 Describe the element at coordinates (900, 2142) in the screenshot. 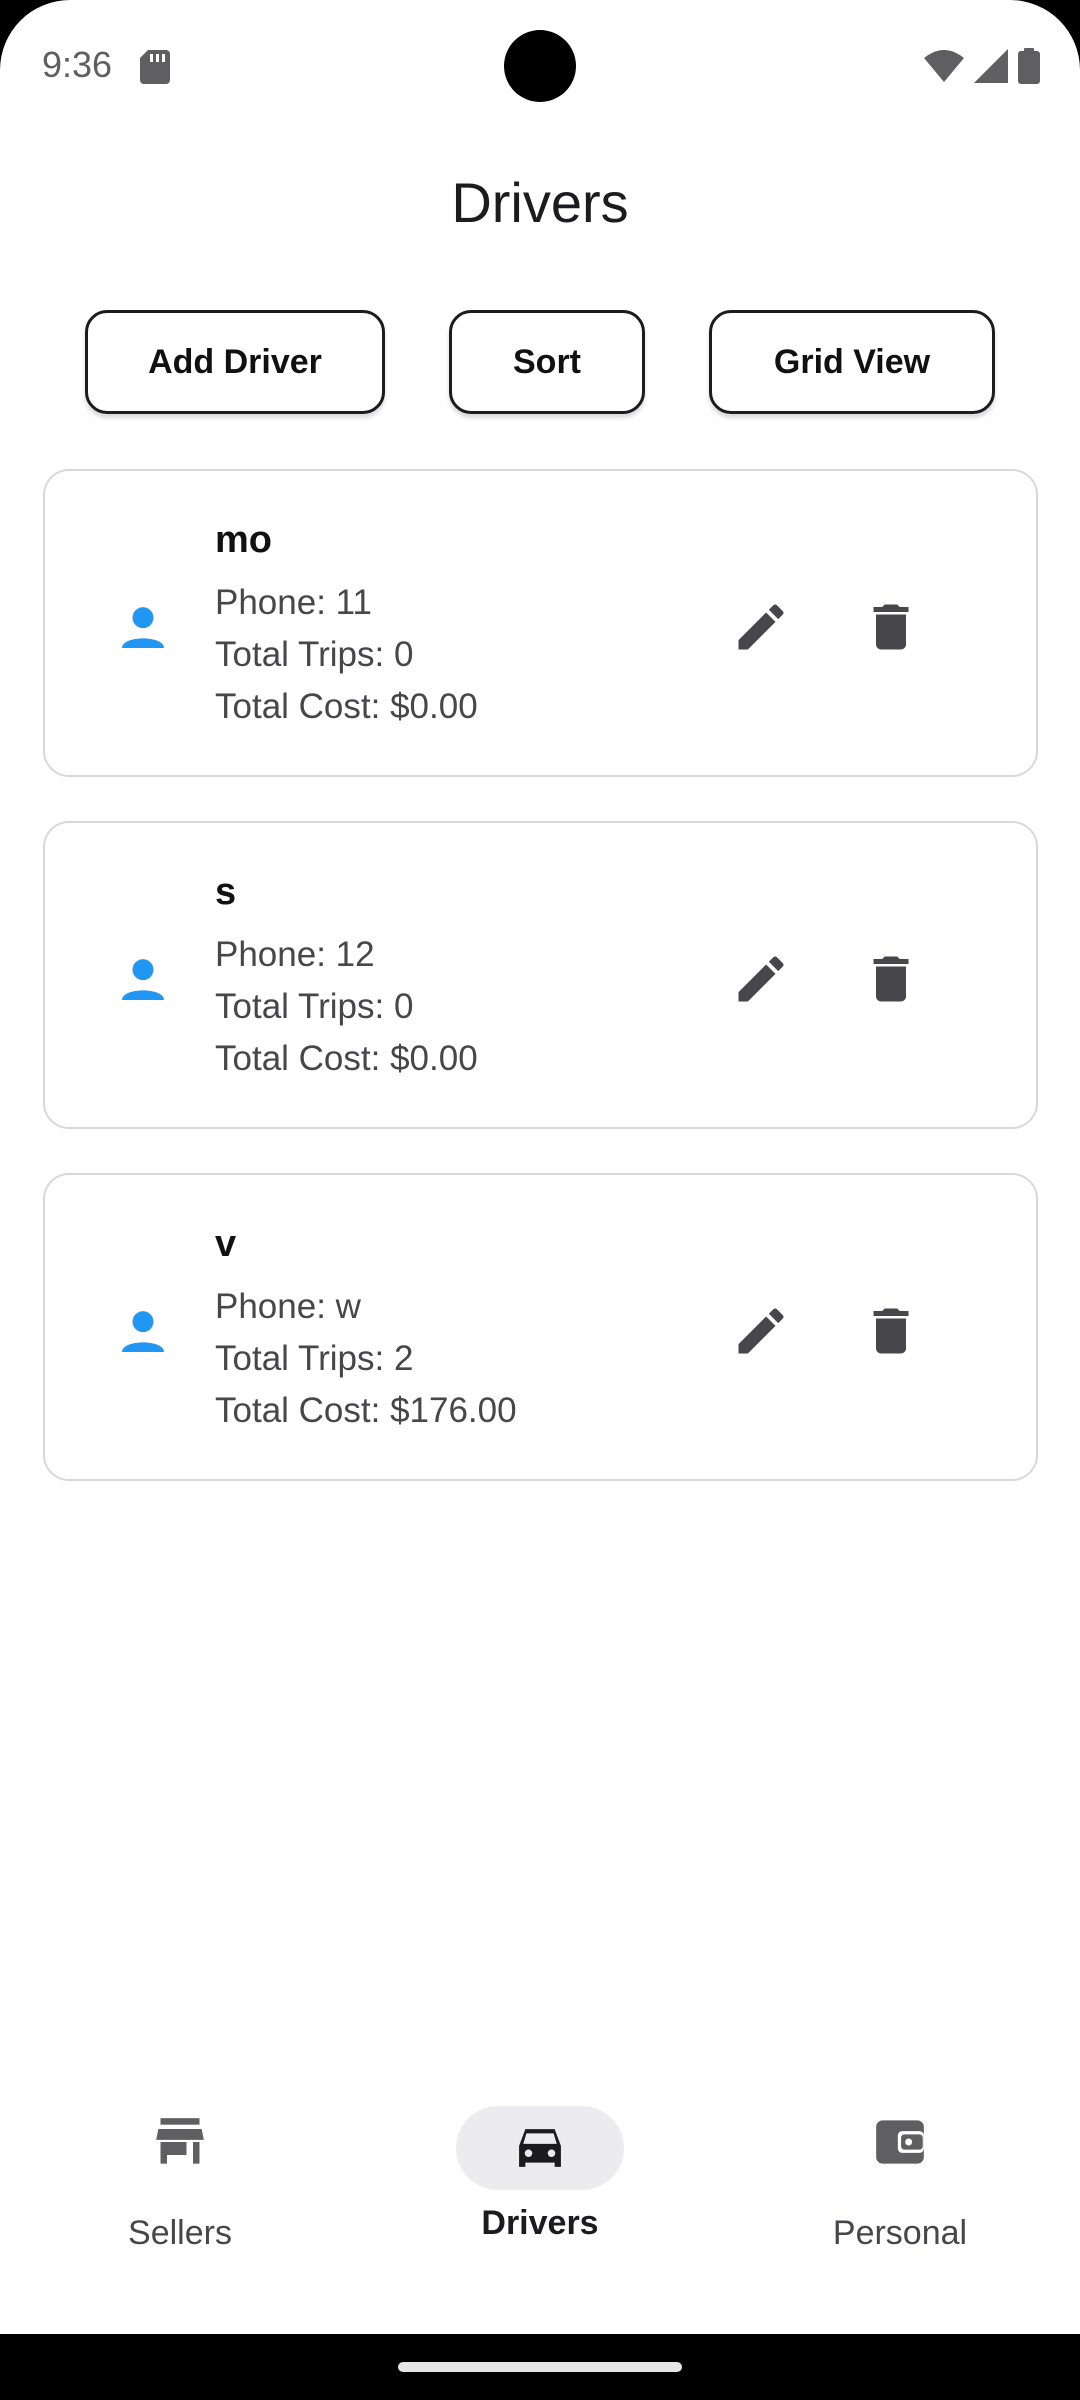

I see `wallet-icon` at that location.